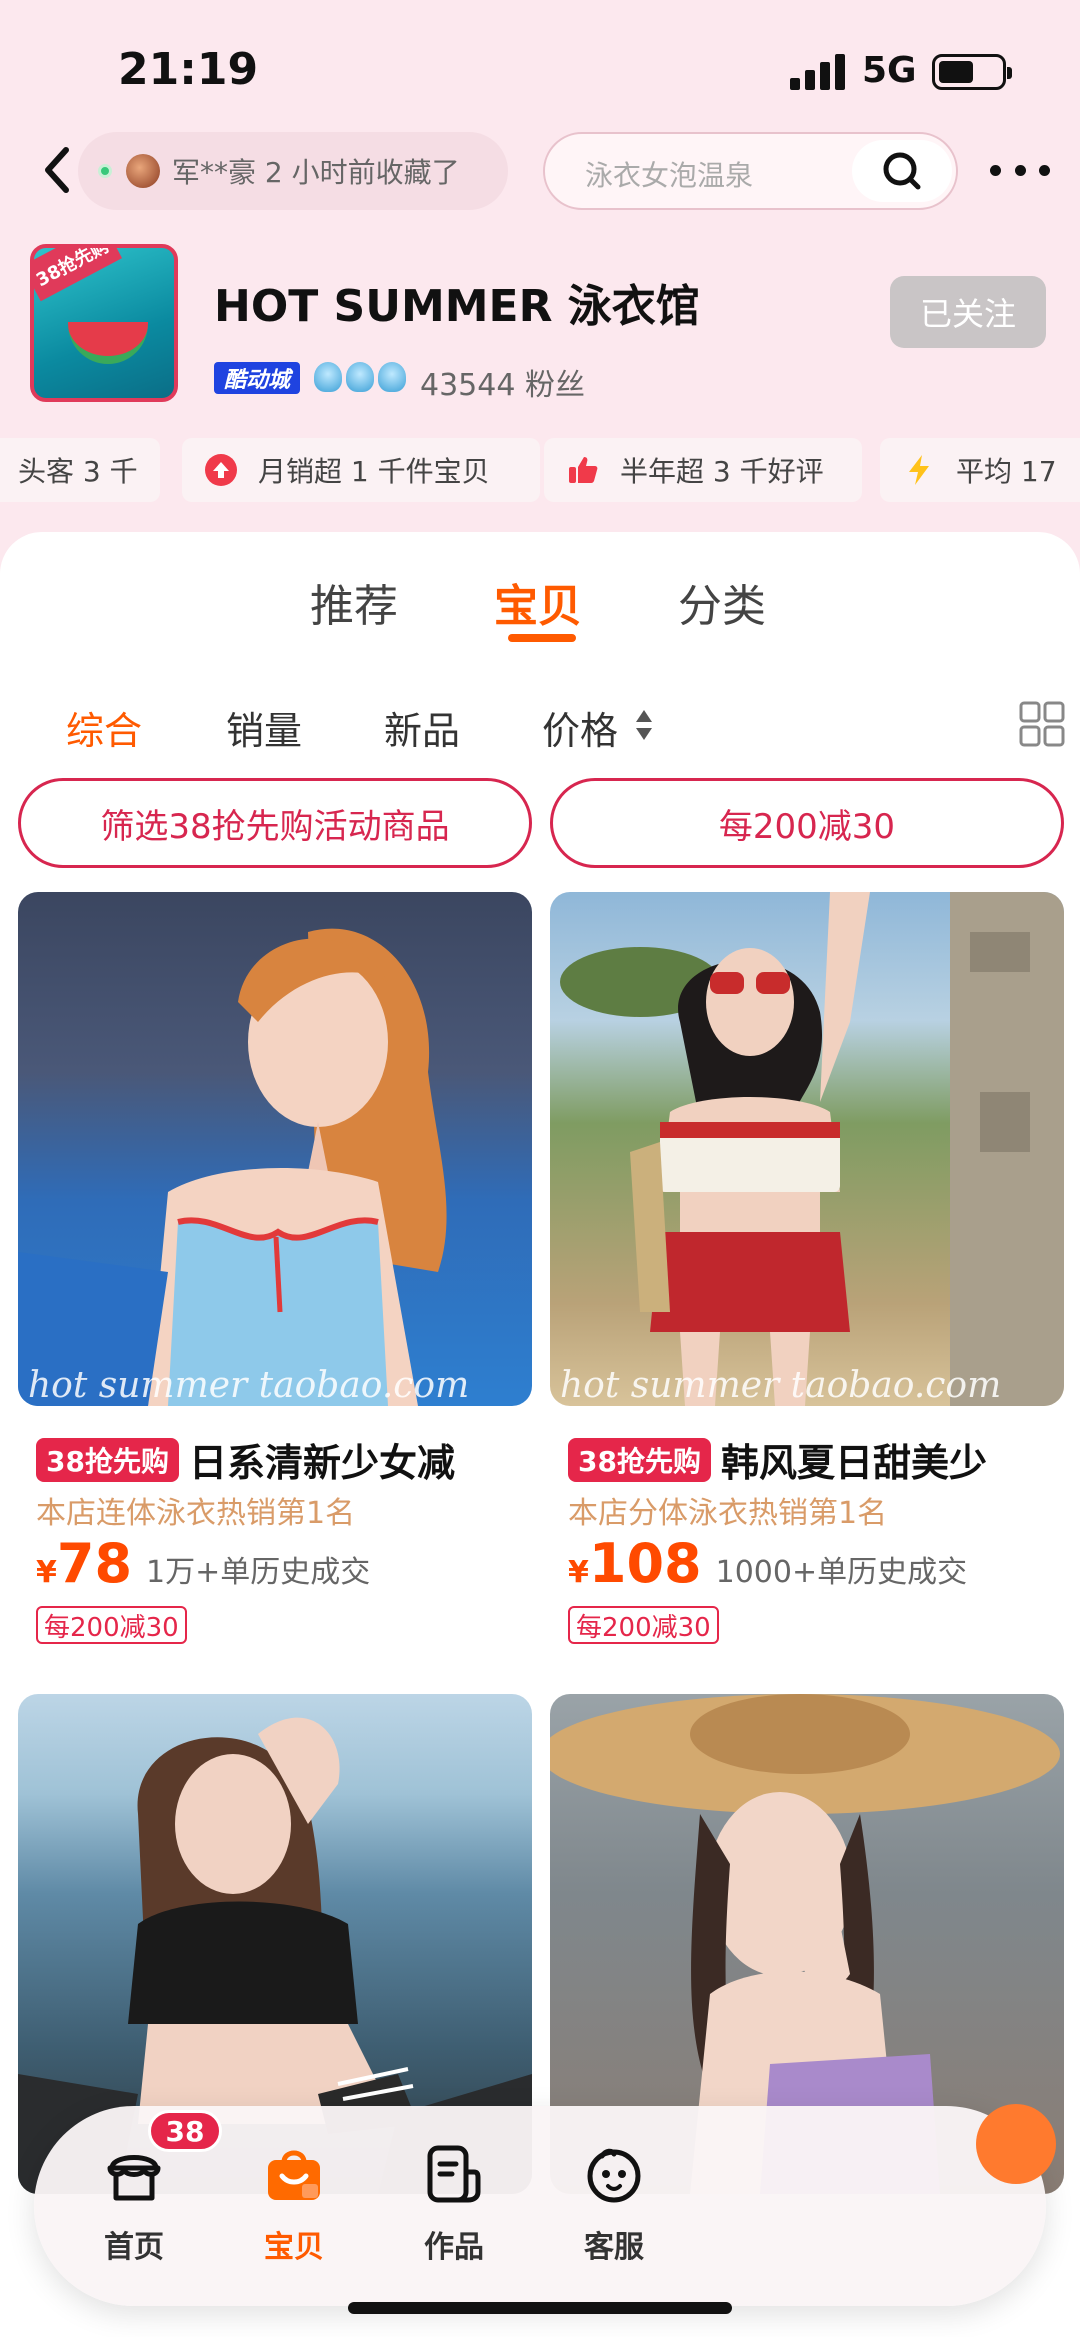 The width and height of the screenshot is (1080, 2337). I want to click on nav-service: 客服, so click(614, 2206).